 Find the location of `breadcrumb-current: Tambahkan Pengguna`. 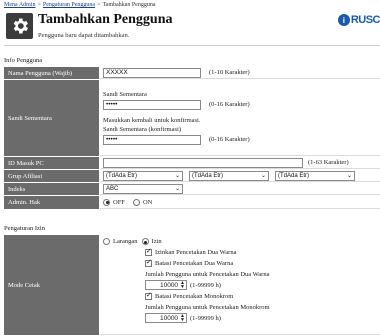

breadcrumb-current: Tambahkan Pengguna is located at coordinates (129, 5).